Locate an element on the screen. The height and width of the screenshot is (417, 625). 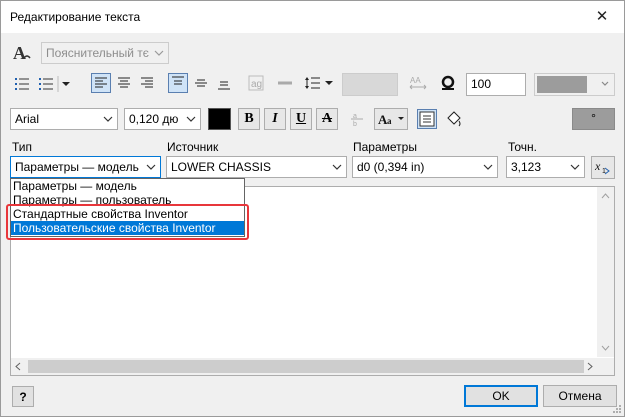
align-top-icon is located at coordinates (178, 80).